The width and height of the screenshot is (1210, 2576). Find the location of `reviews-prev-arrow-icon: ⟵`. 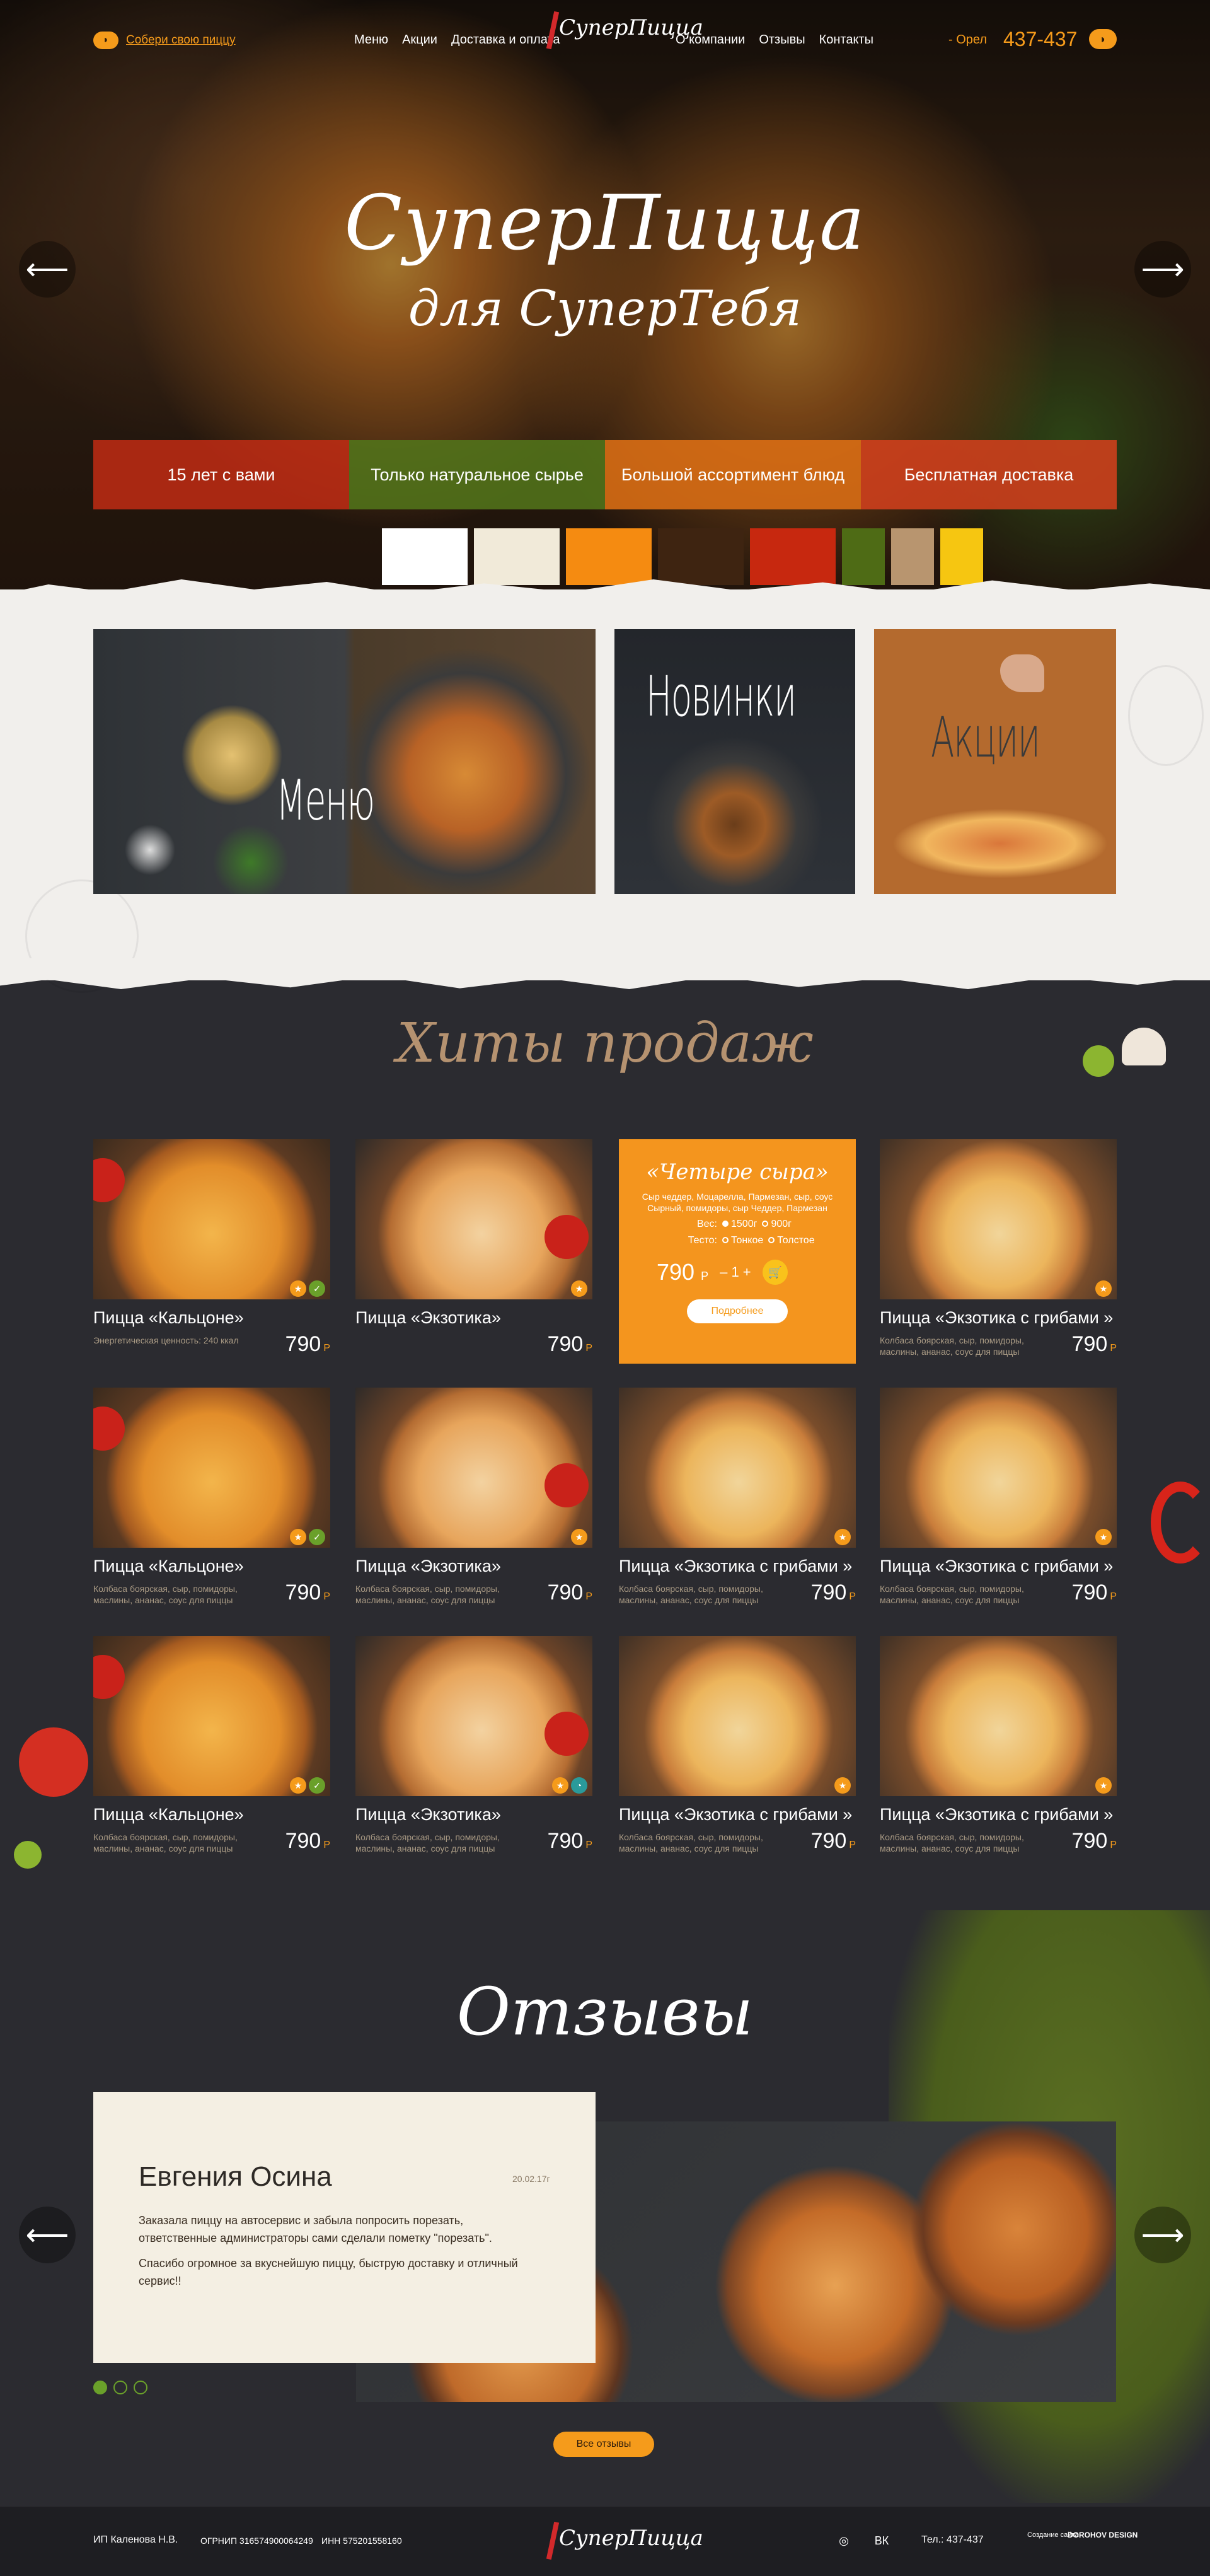

reviews-prev-arrow-icon: ⟵ is located at coordinates (47, 2235).